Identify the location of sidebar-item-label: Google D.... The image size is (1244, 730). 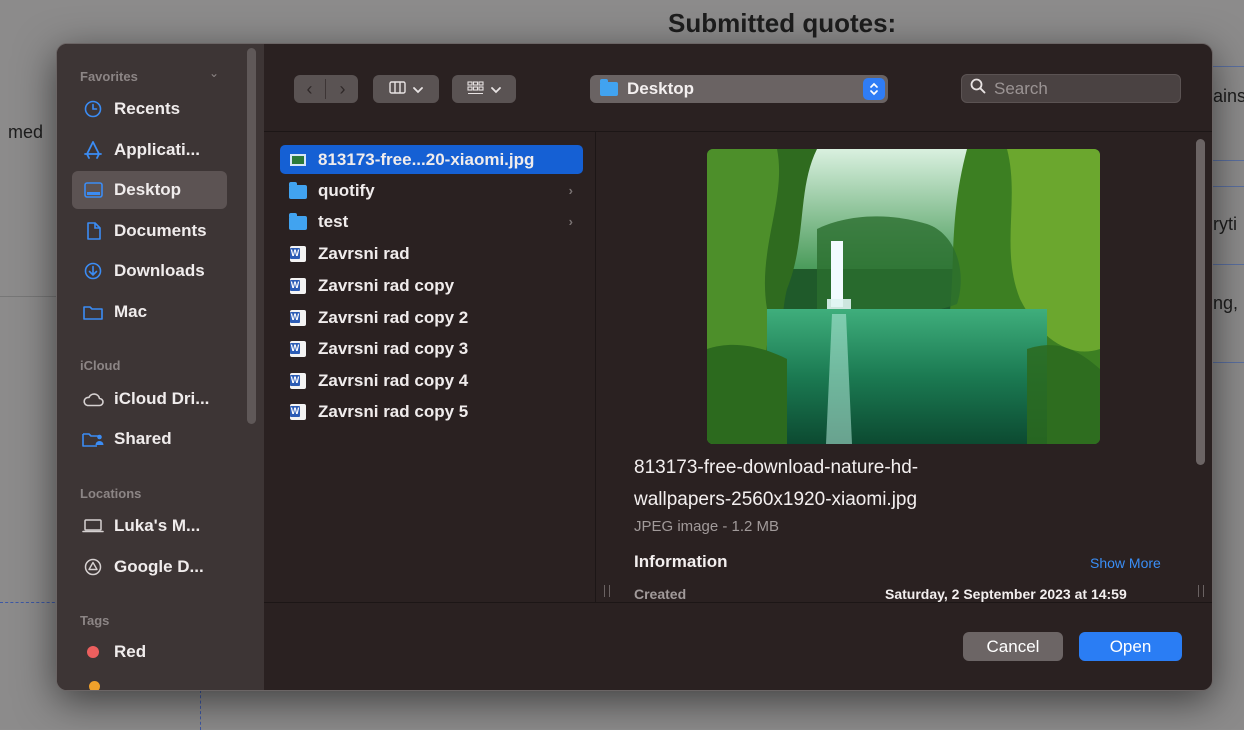
(159, 566).